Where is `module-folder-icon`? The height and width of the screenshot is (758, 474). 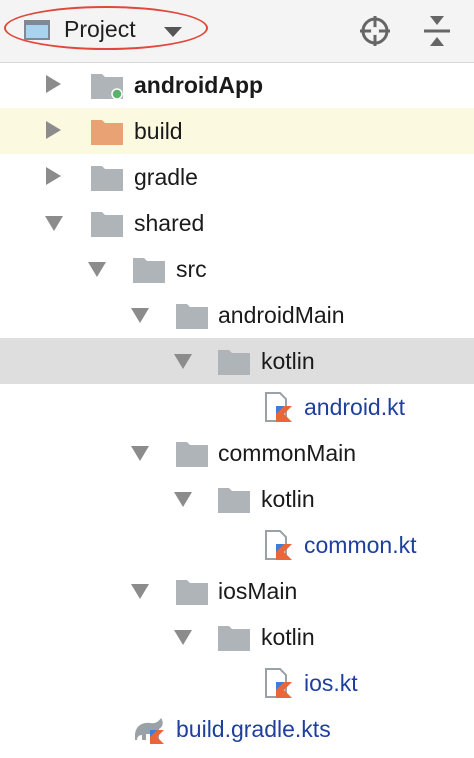
module-folder-icon is located at coordinates (107, 87).